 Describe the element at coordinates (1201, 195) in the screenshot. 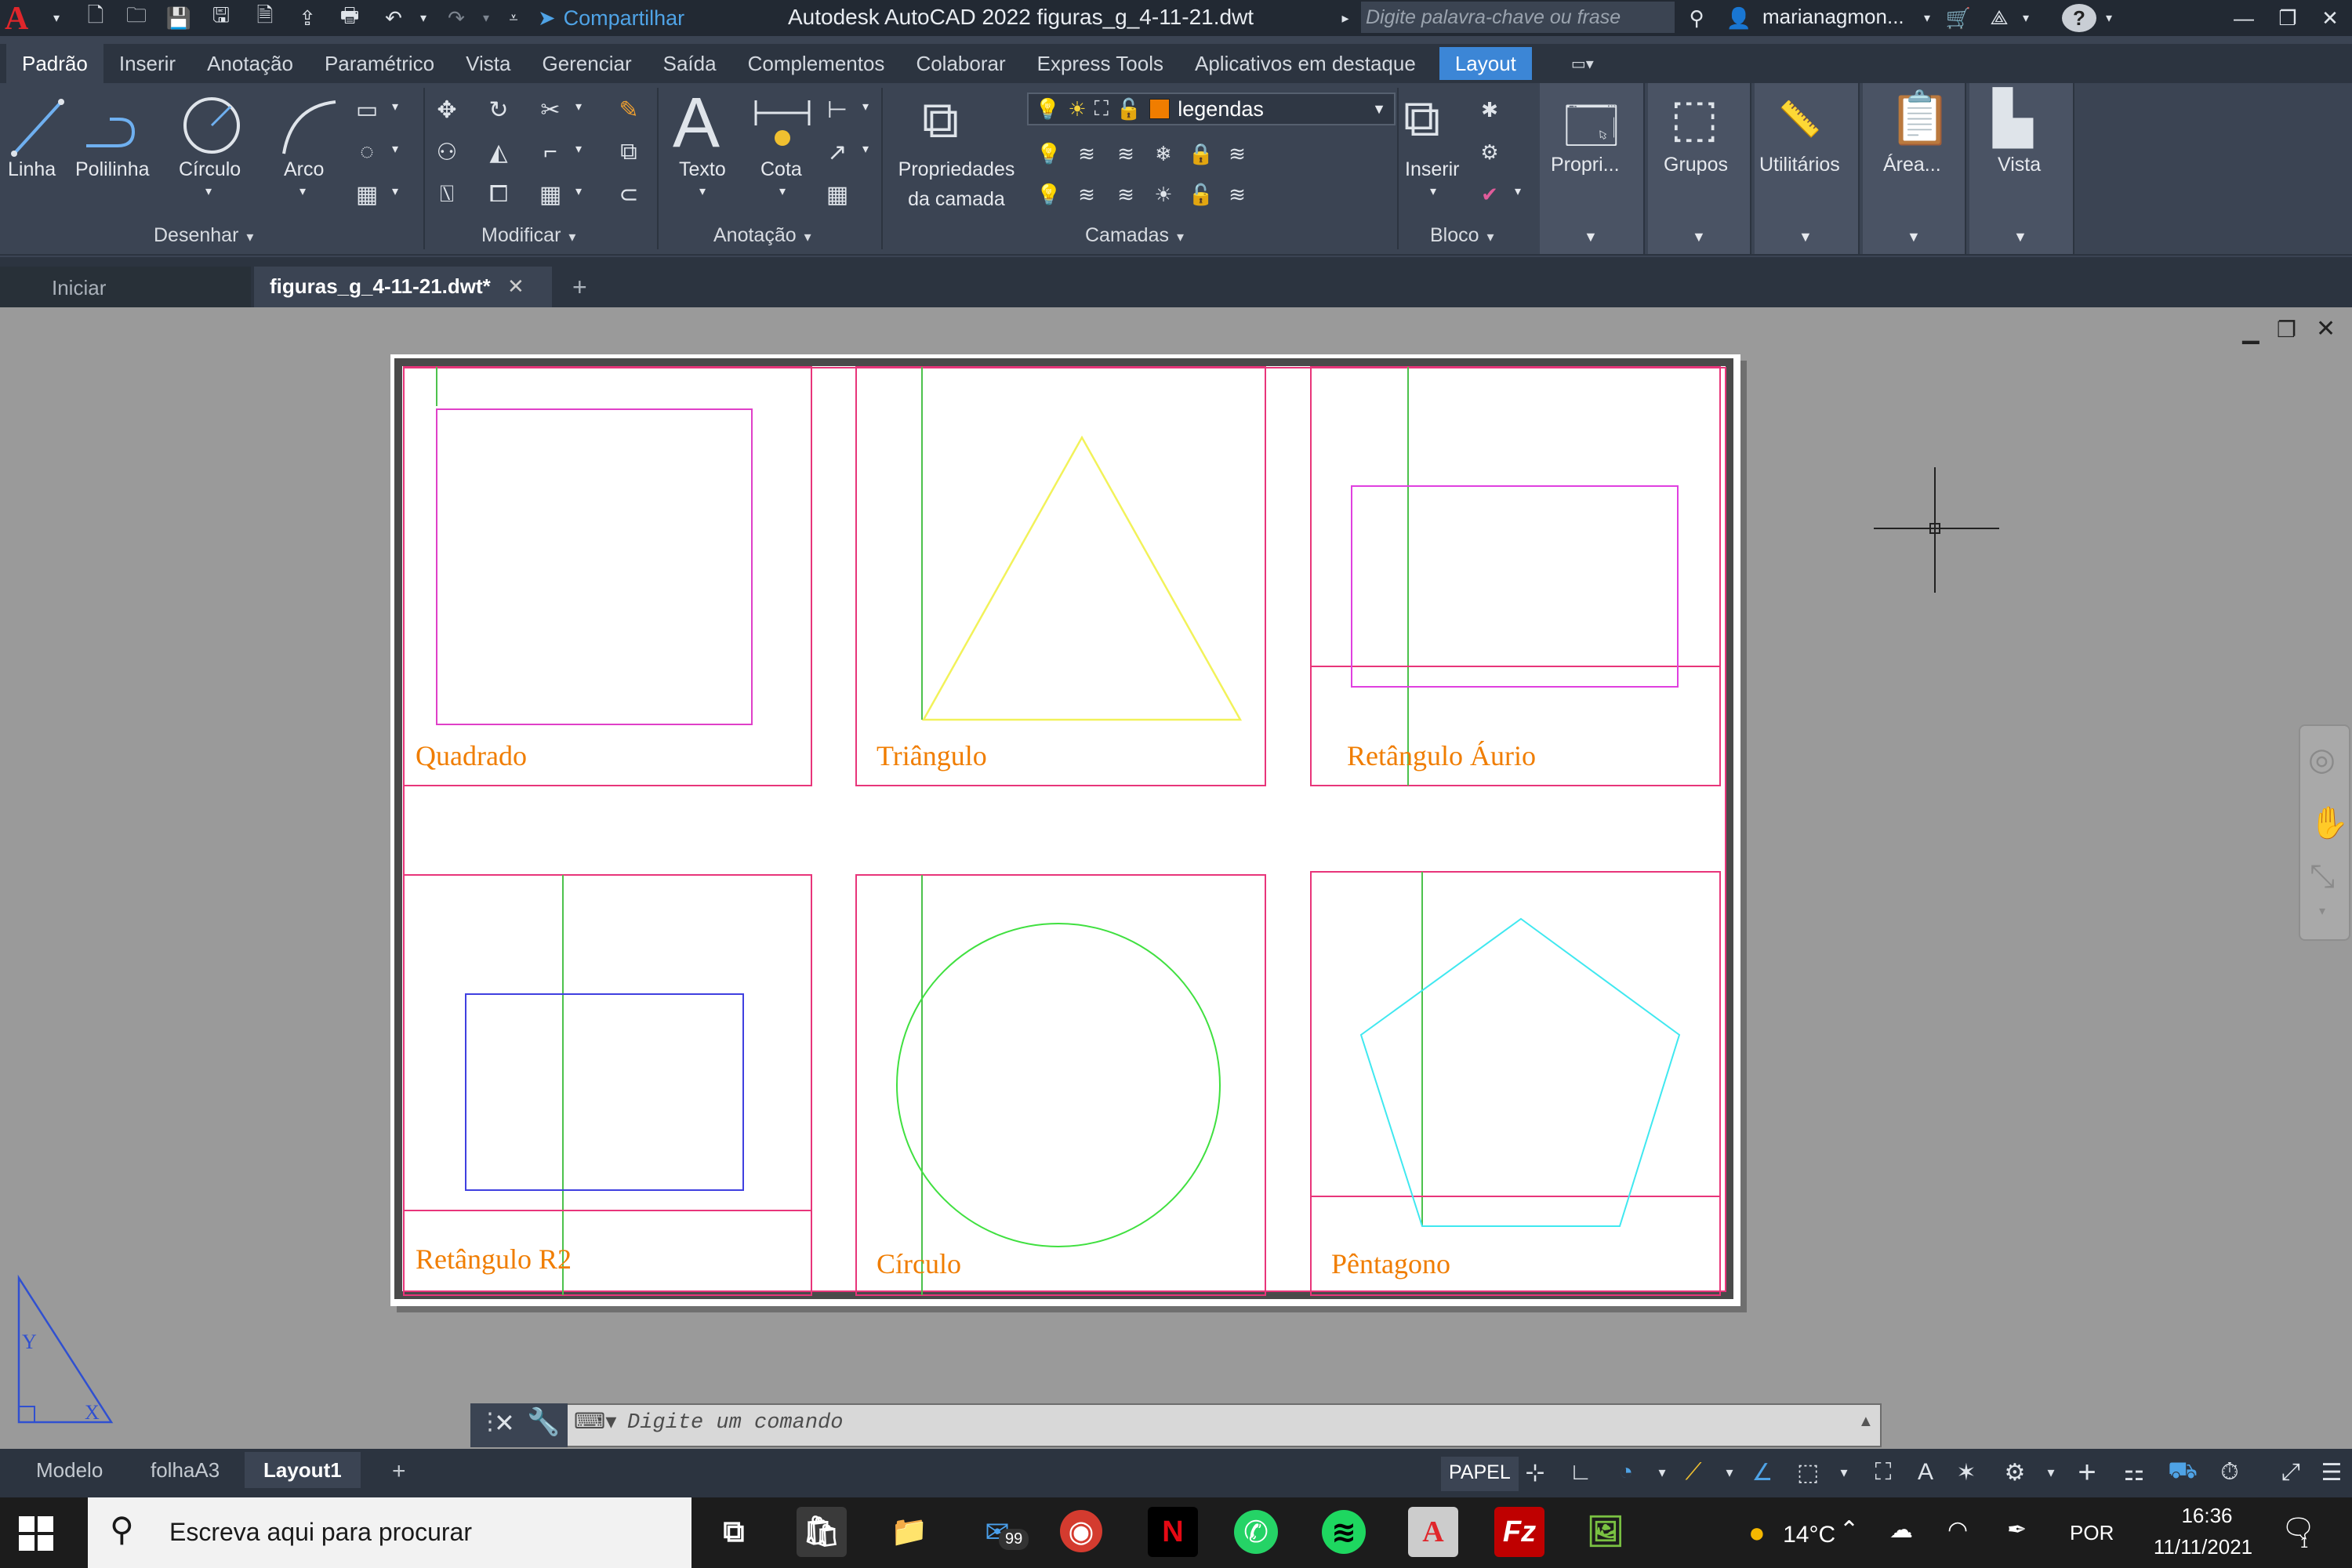

I see `layer-unlock-all-icon: 🔓` at that location.